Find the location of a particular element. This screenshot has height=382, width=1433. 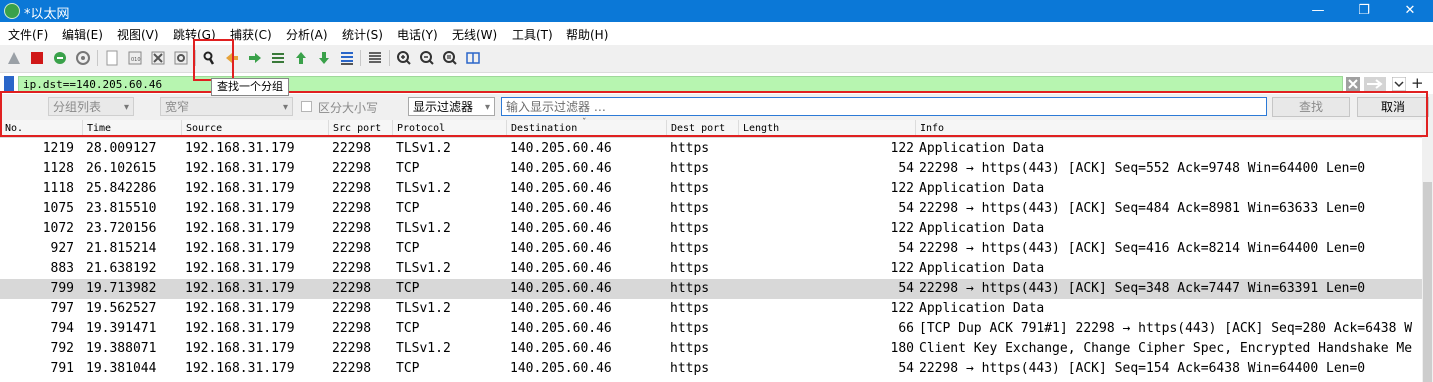

zoom-out-icon is located at coordinates (427, 58).